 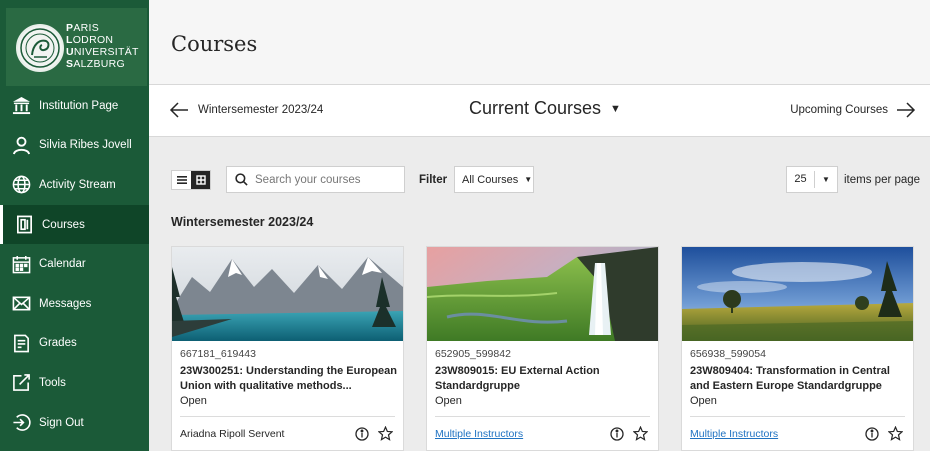 What do you see at coordinates (218, 354) in the screenshot?
I see `course-code: 667181_619443` at bounding box center [218, 354].